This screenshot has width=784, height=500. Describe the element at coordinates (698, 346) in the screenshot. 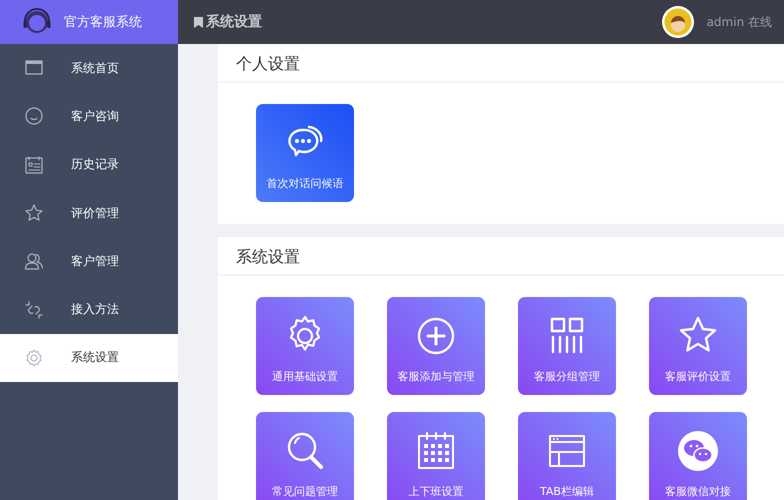

I see `settings-tile: 客服评价设置` at that location.